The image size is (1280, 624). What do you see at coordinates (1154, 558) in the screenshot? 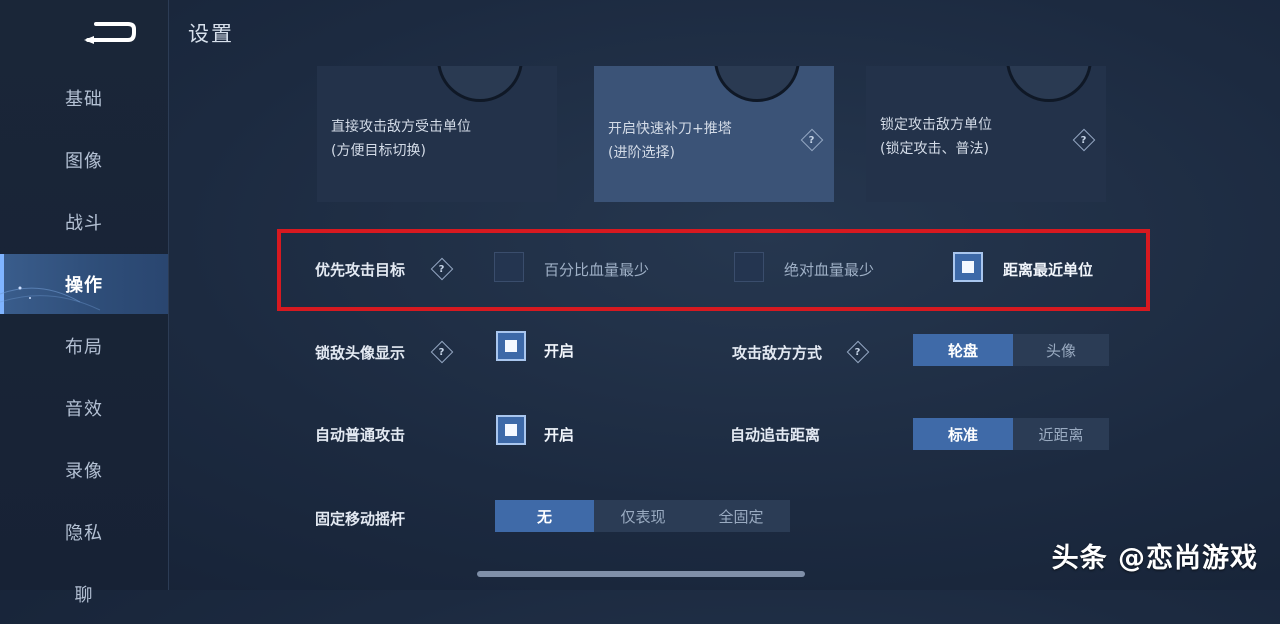
I see `watermark: 头条 @恋尚游戏` at bounding box center [1154, 558].